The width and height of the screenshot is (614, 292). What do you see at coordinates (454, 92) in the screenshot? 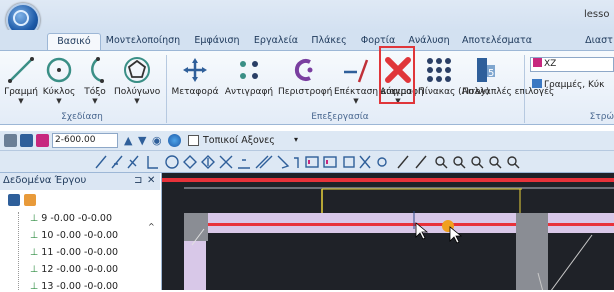
I see `array-button-label: Πίνακας (Array)` at bounding box center [454, 92].